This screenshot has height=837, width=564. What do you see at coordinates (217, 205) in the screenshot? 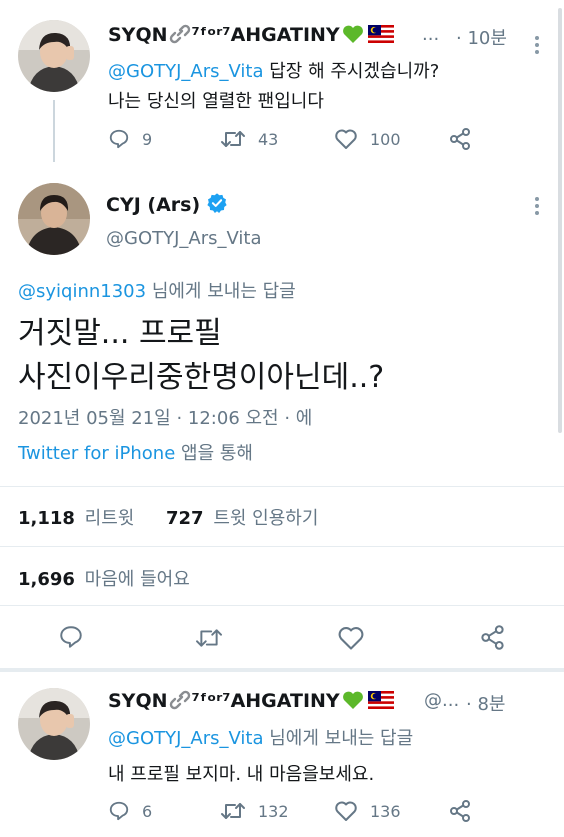
I see `verified-badge-icon` at bounding box center [217, 205].